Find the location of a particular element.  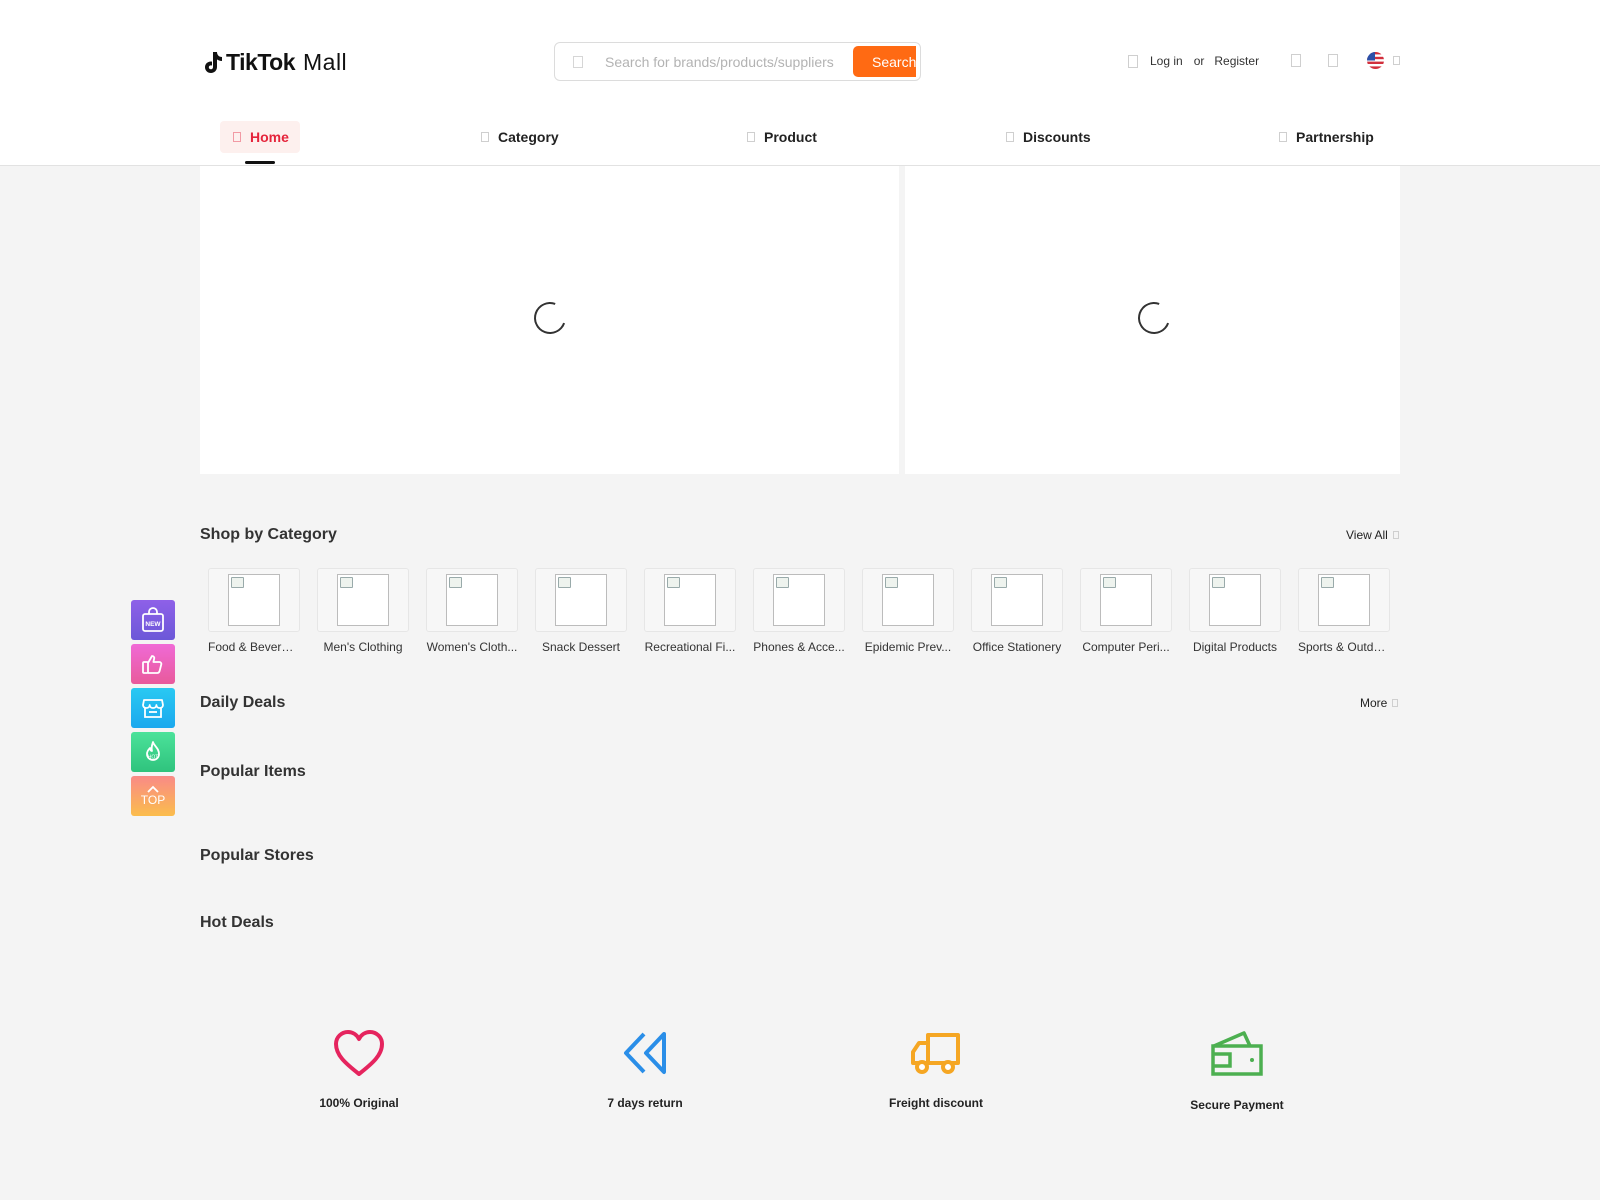

nav-product: Product is located at coordinates (782, 137).